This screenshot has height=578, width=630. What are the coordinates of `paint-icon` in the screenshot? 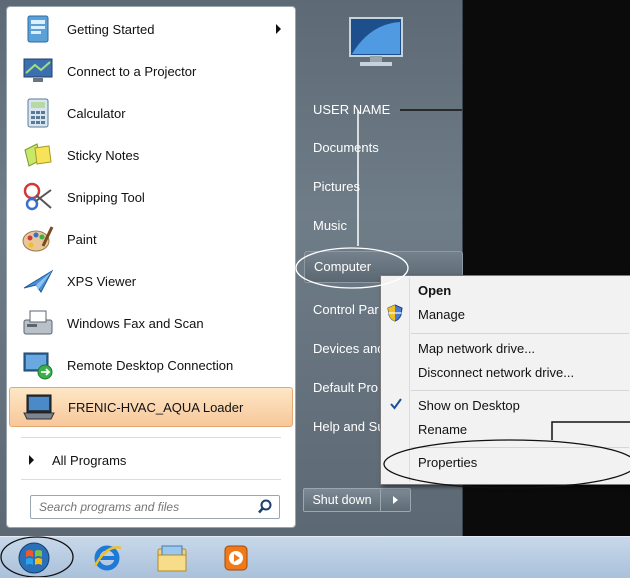 It's located at (38, 239).